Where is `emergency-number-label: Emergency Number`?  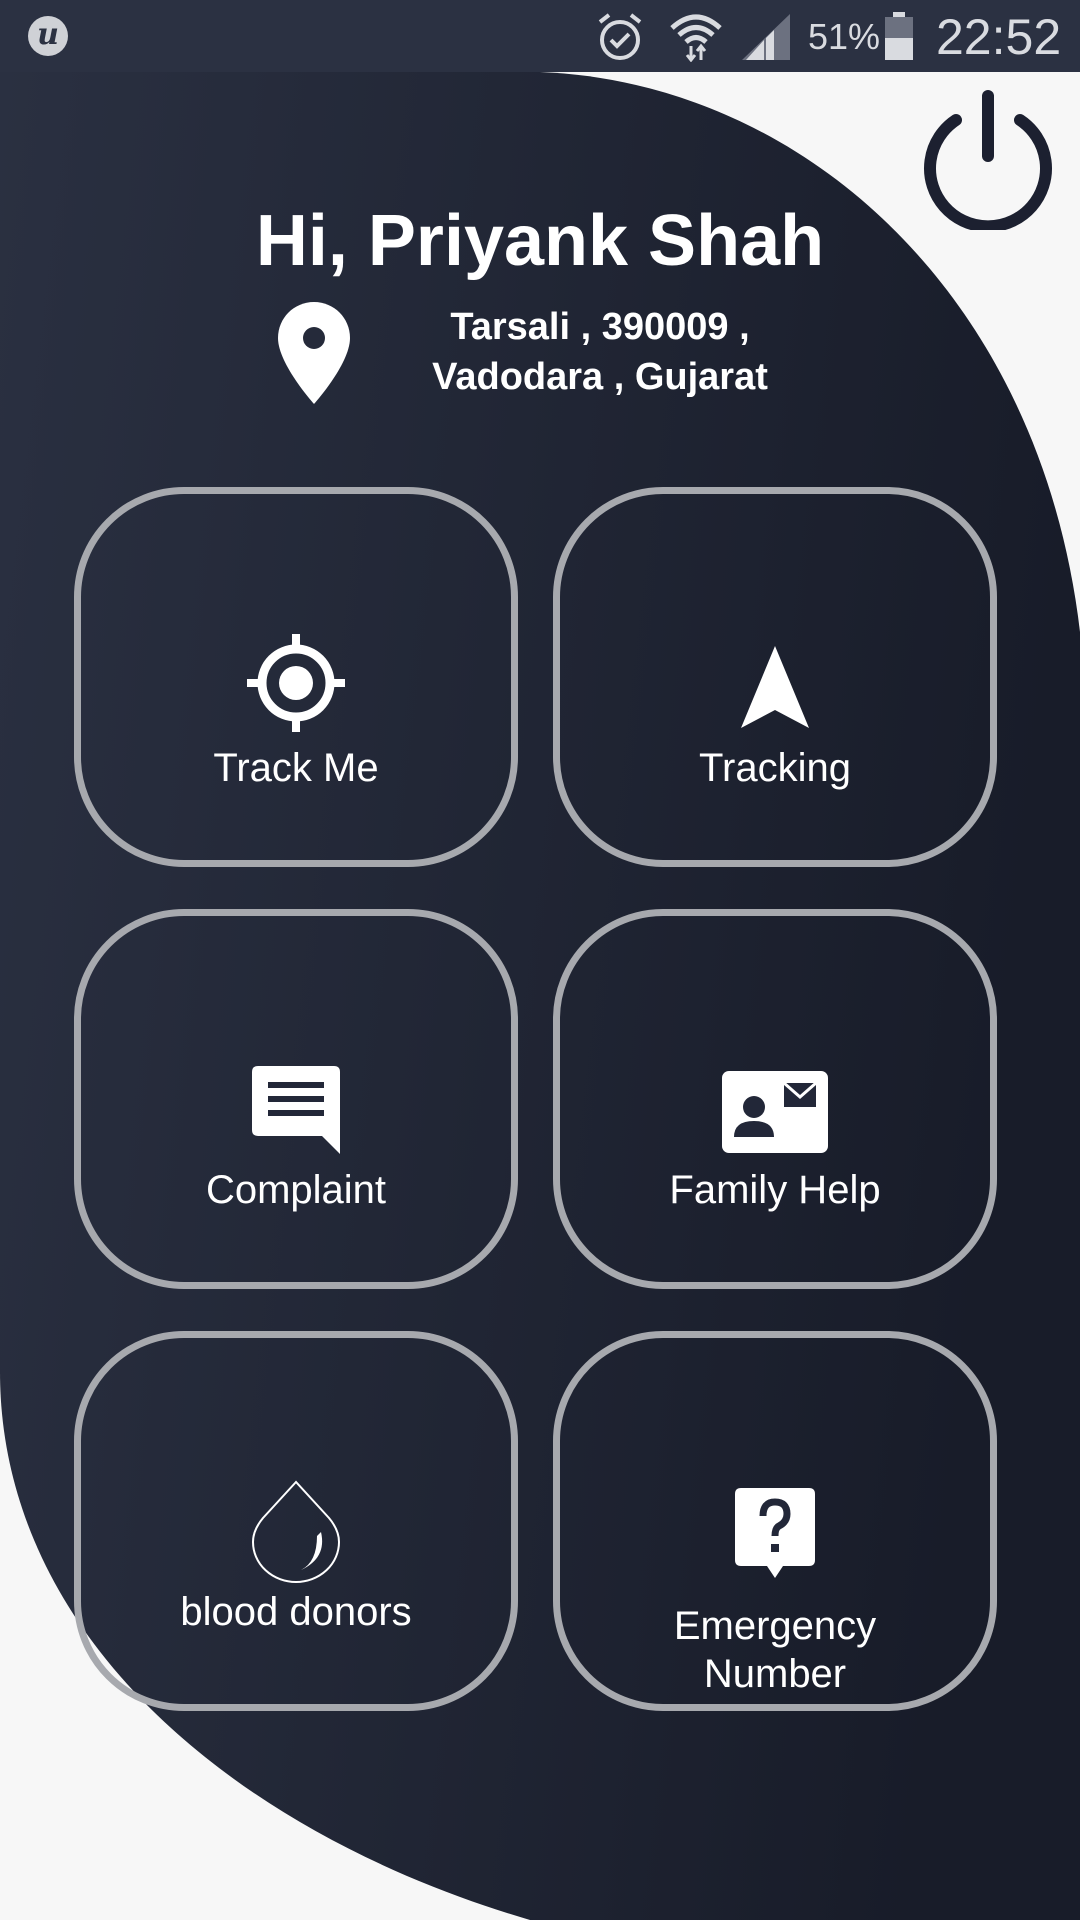
emergency-number-label: Emergency Number is located at coordinates (775, 1650).